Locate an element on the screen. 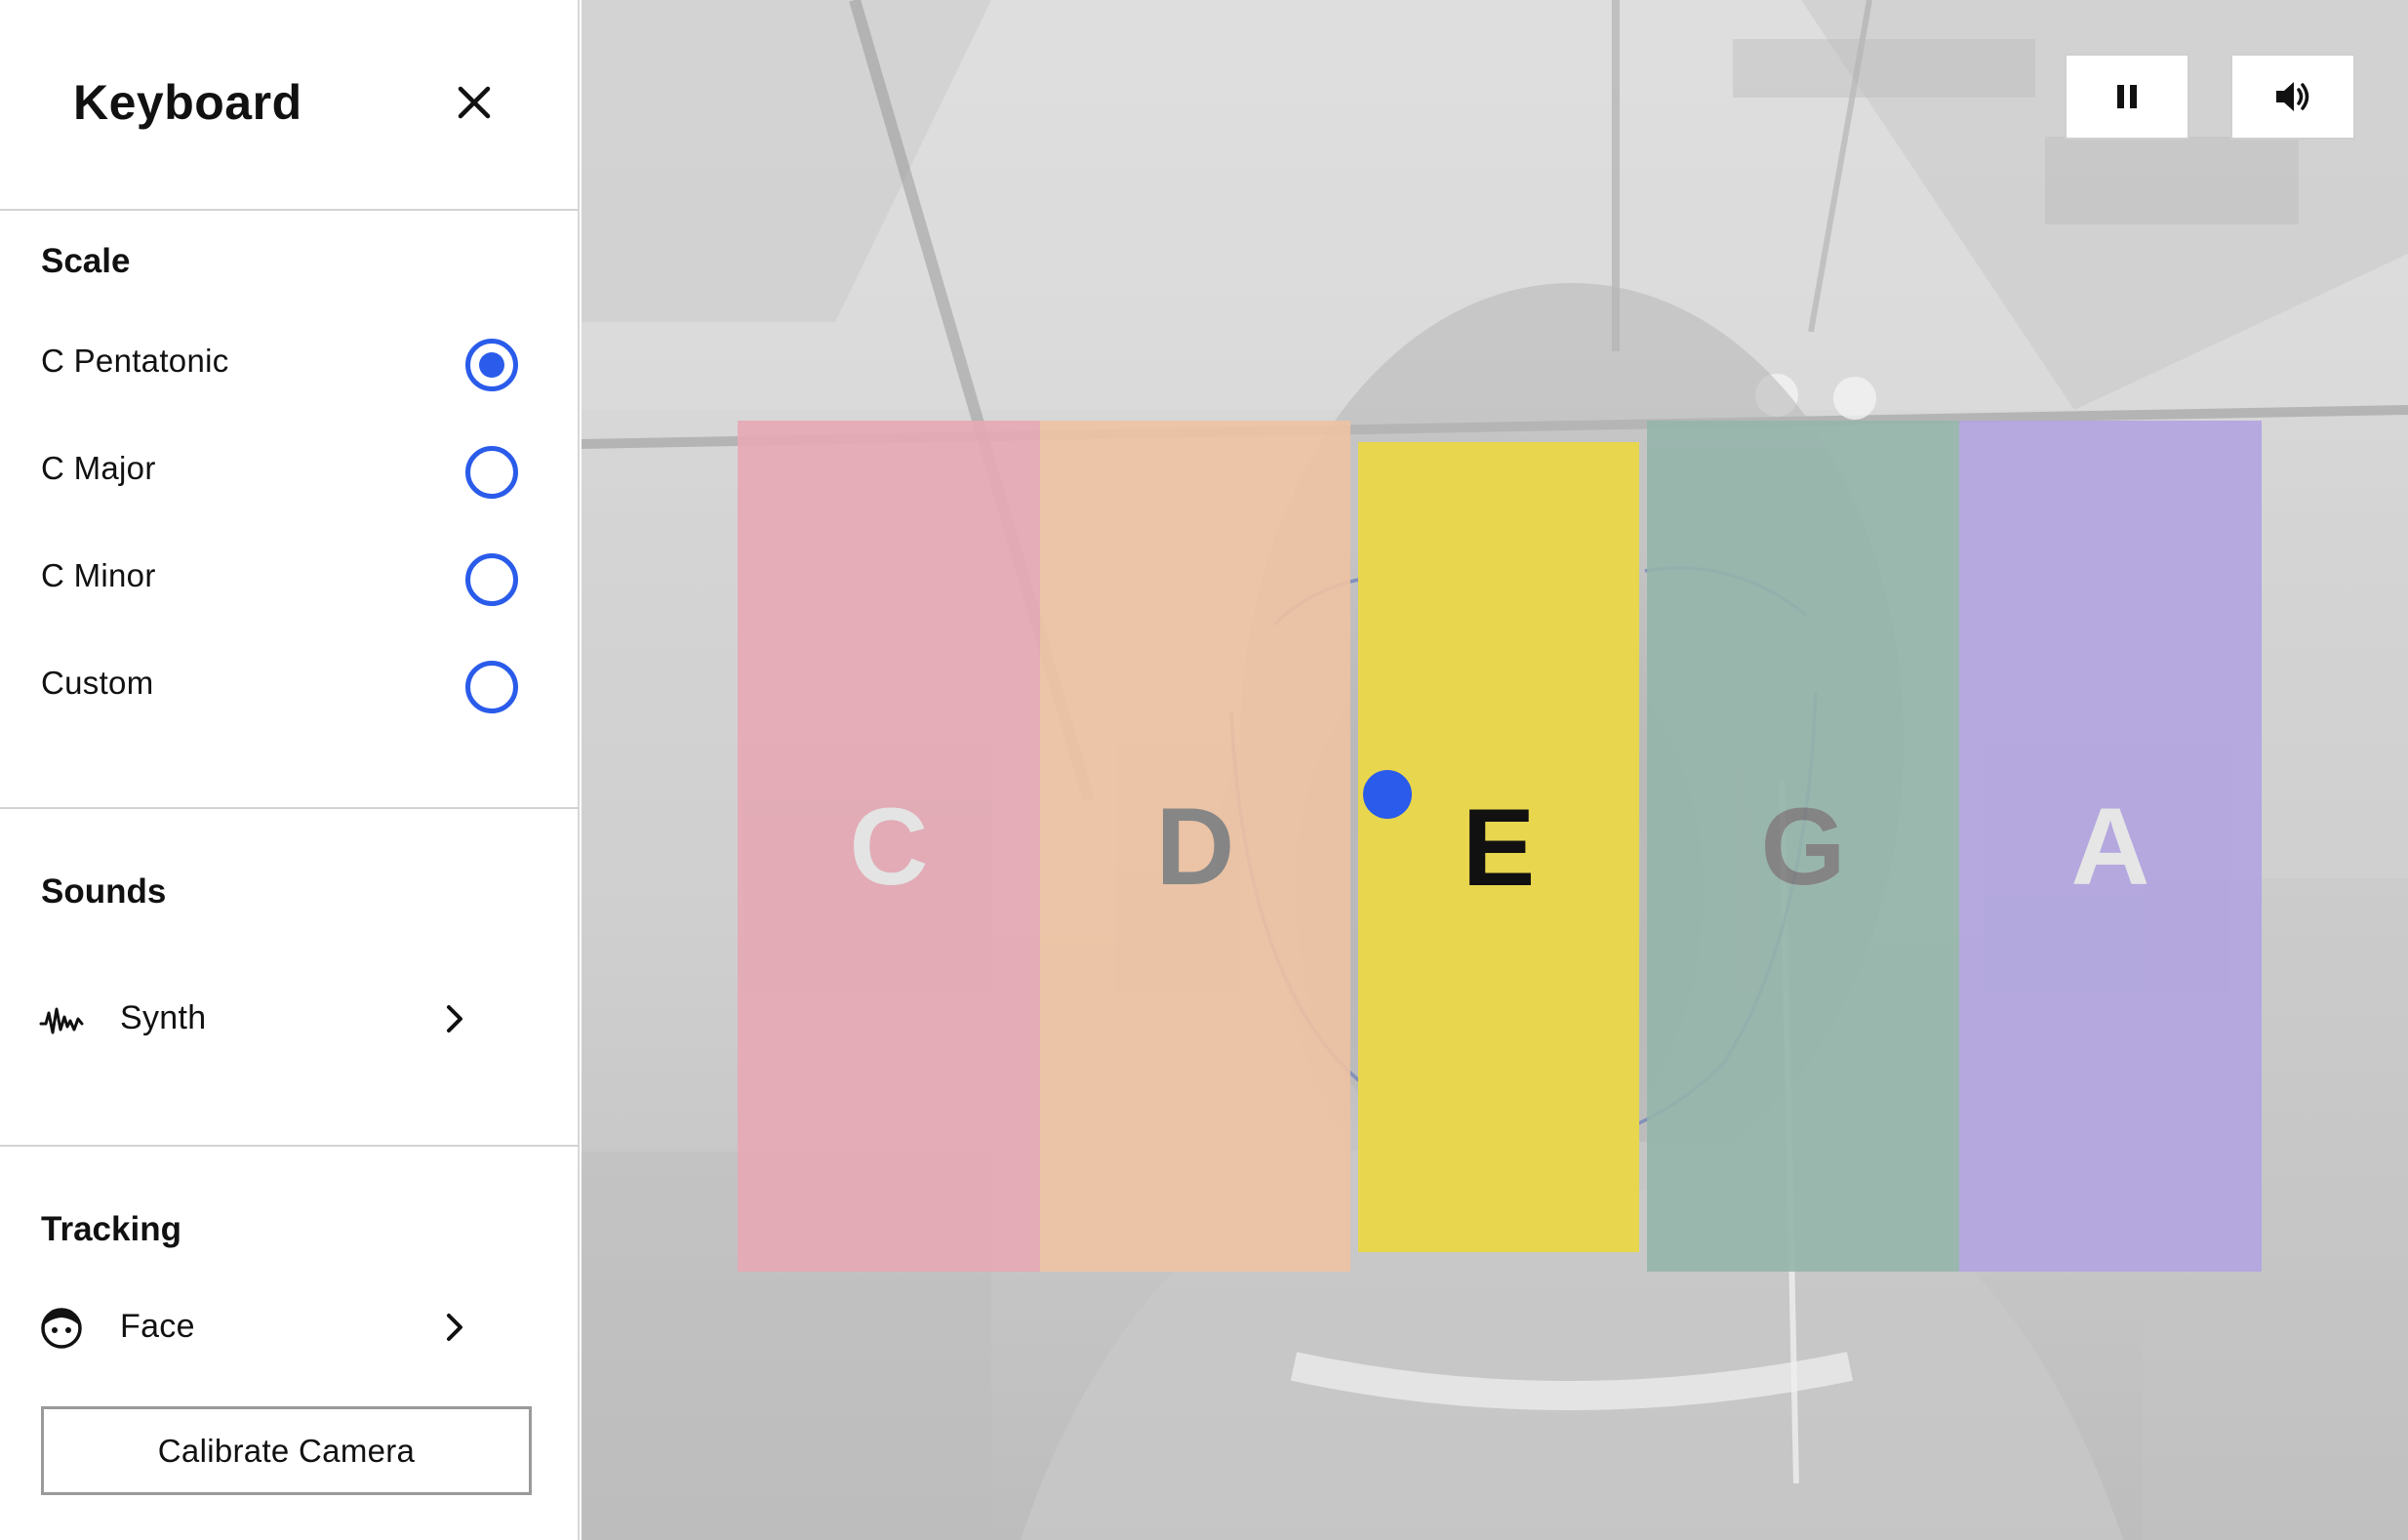 The height and width of the screenshot is (1540, 2408). radio-dot is located at coordinates (492, 365).